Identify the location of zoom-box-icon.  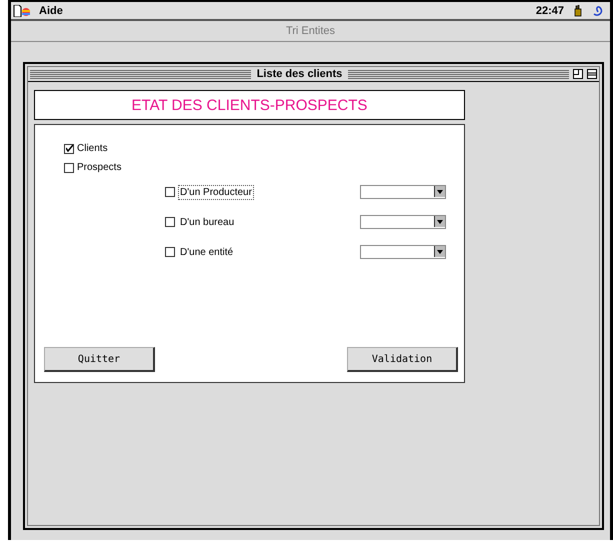
(578, 74).